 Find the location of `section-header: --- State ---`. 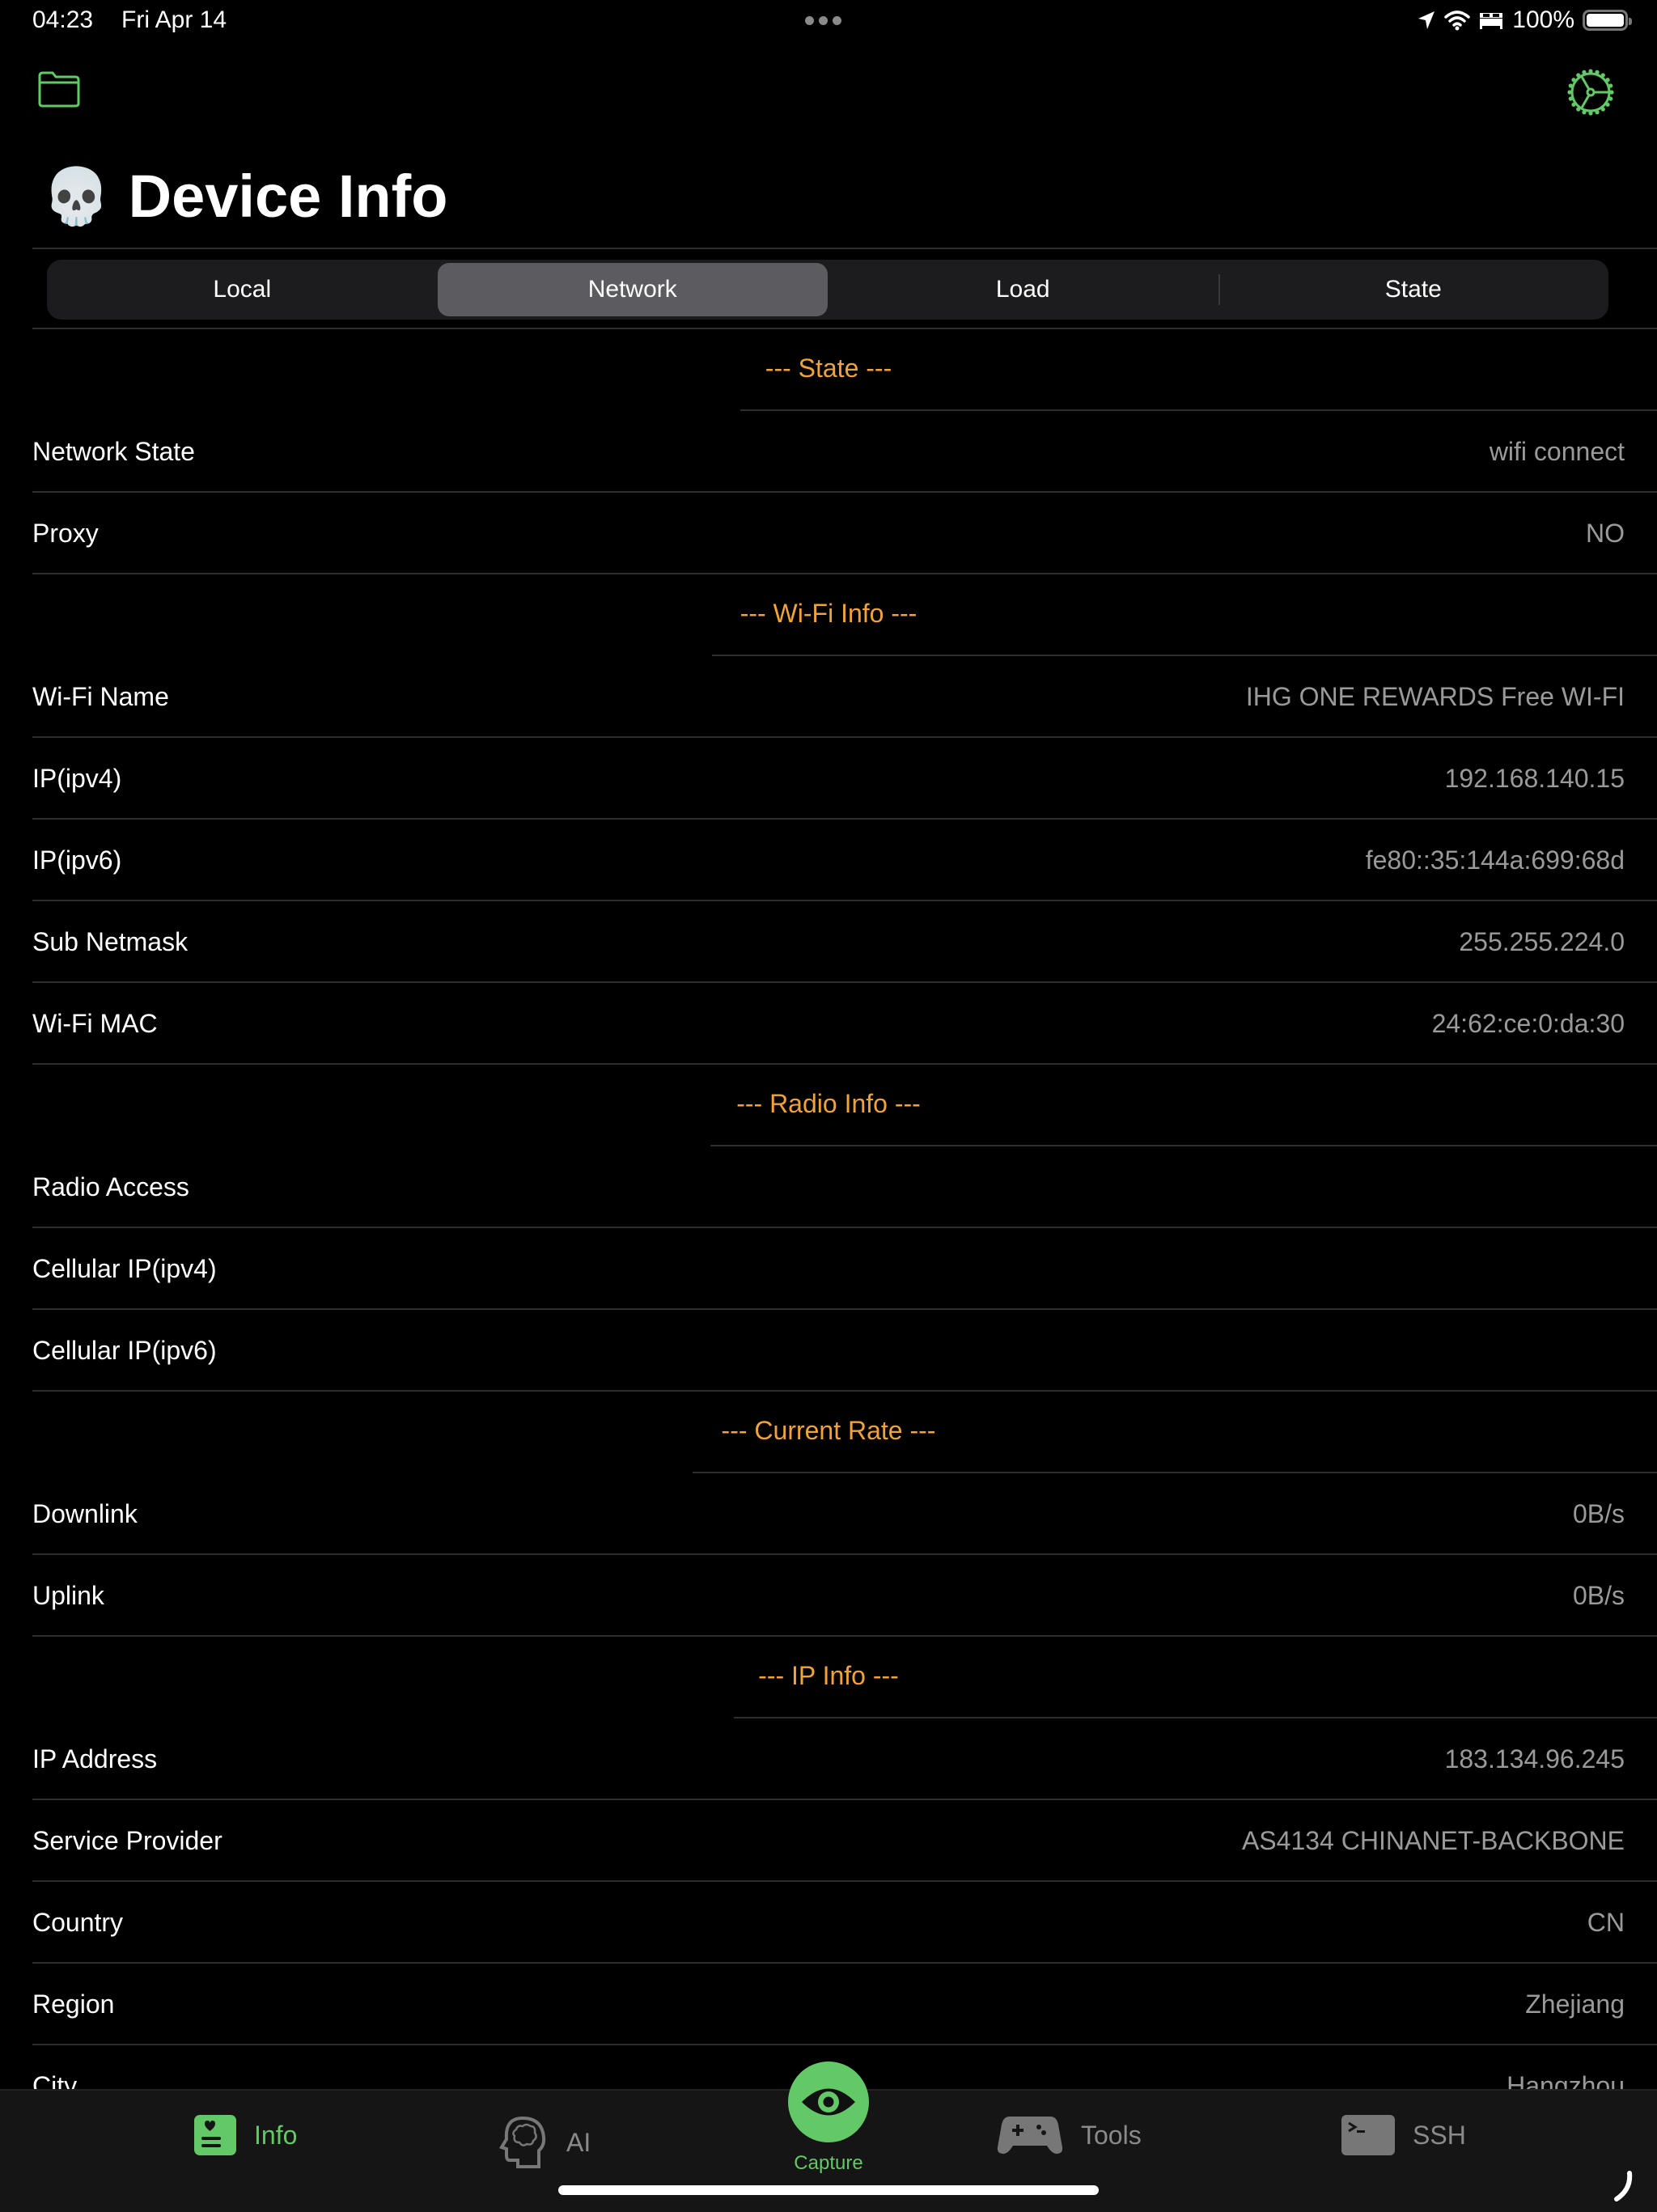

section-header: --- State --- is located at coordinates (828, 370).